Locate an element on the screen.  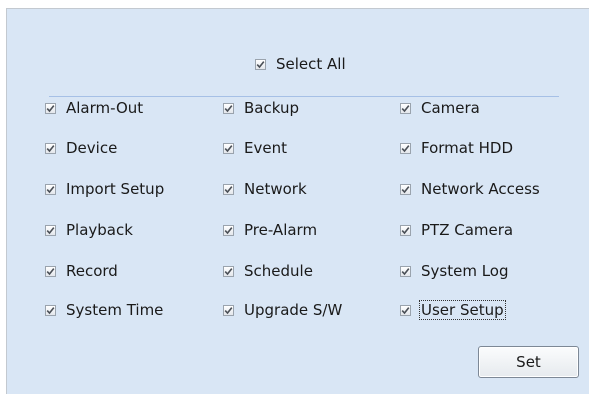
select-all-label: Select All is located at coordinates (311, 64).